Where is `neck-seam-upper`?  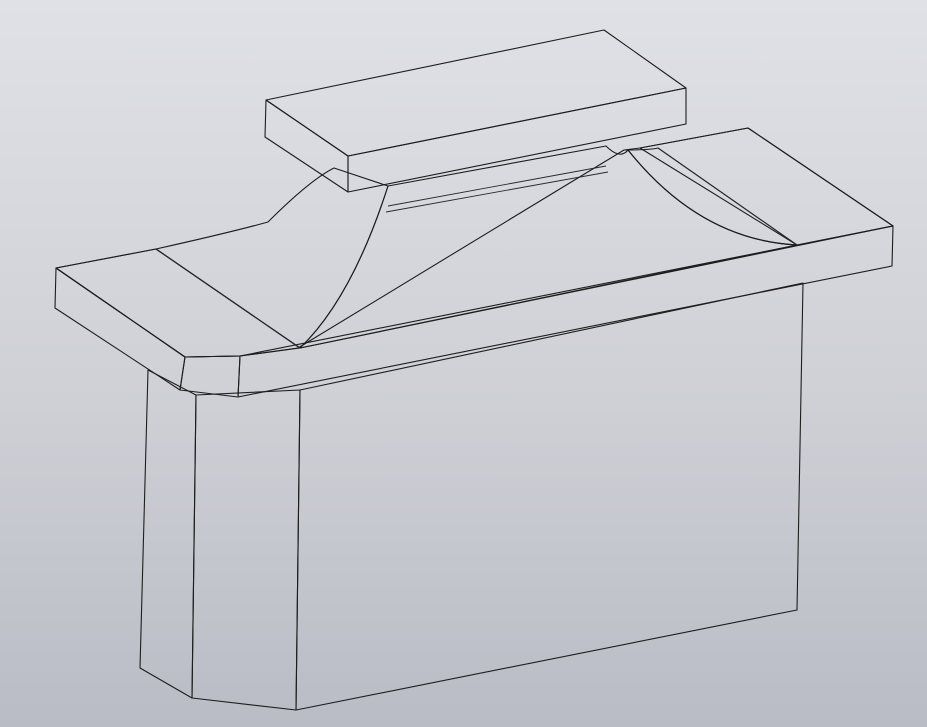 neck-seam-upper is located at coordinates (497, 186).